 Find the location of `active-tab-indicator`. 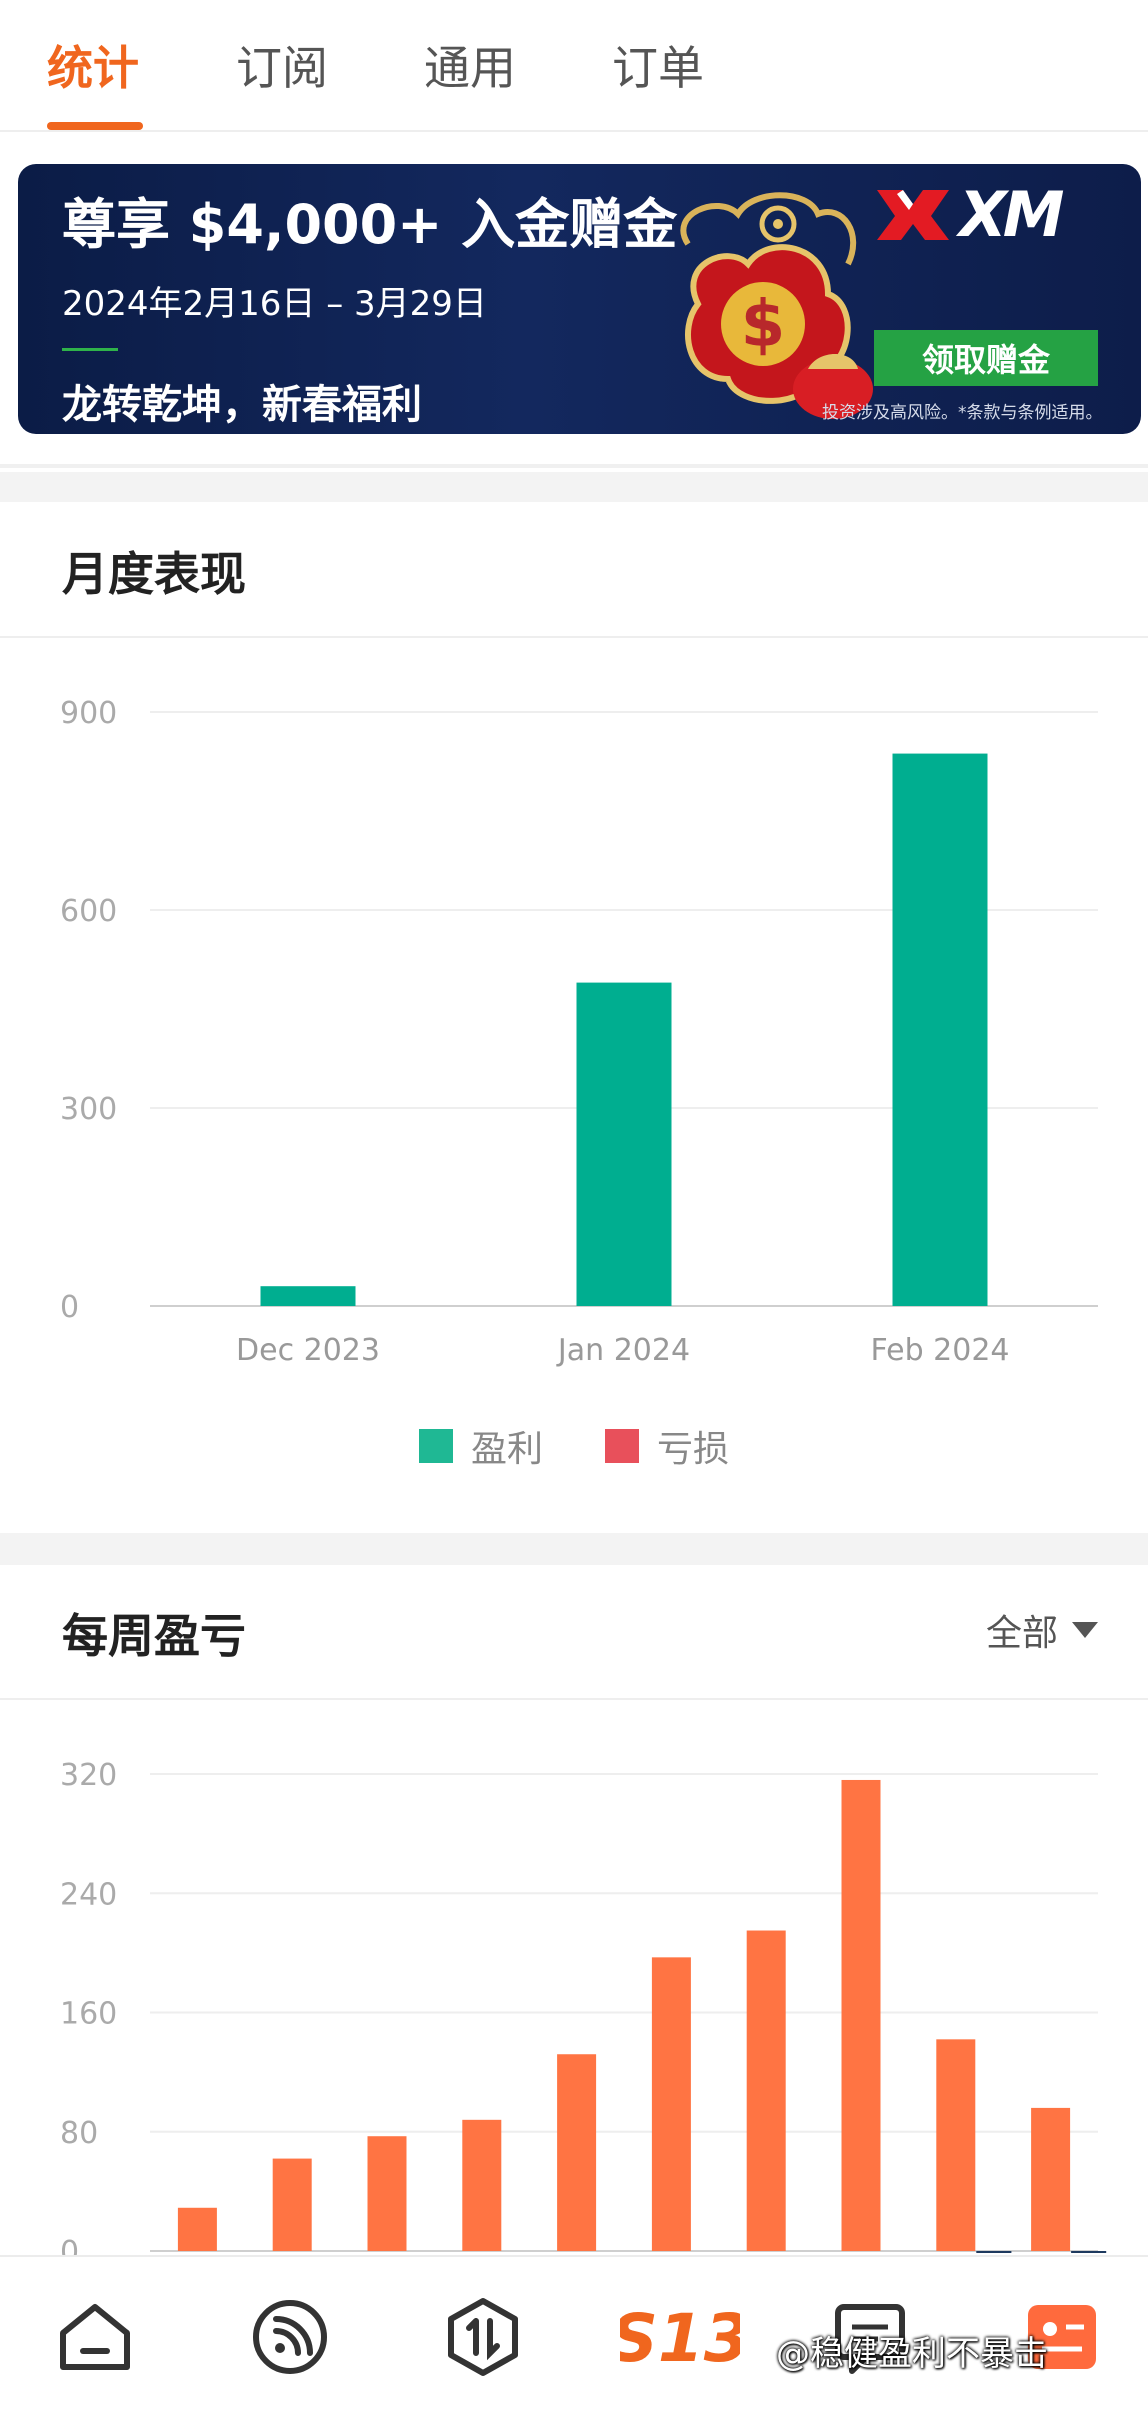

active-tab-indicator is located at coordinates (95, 126).